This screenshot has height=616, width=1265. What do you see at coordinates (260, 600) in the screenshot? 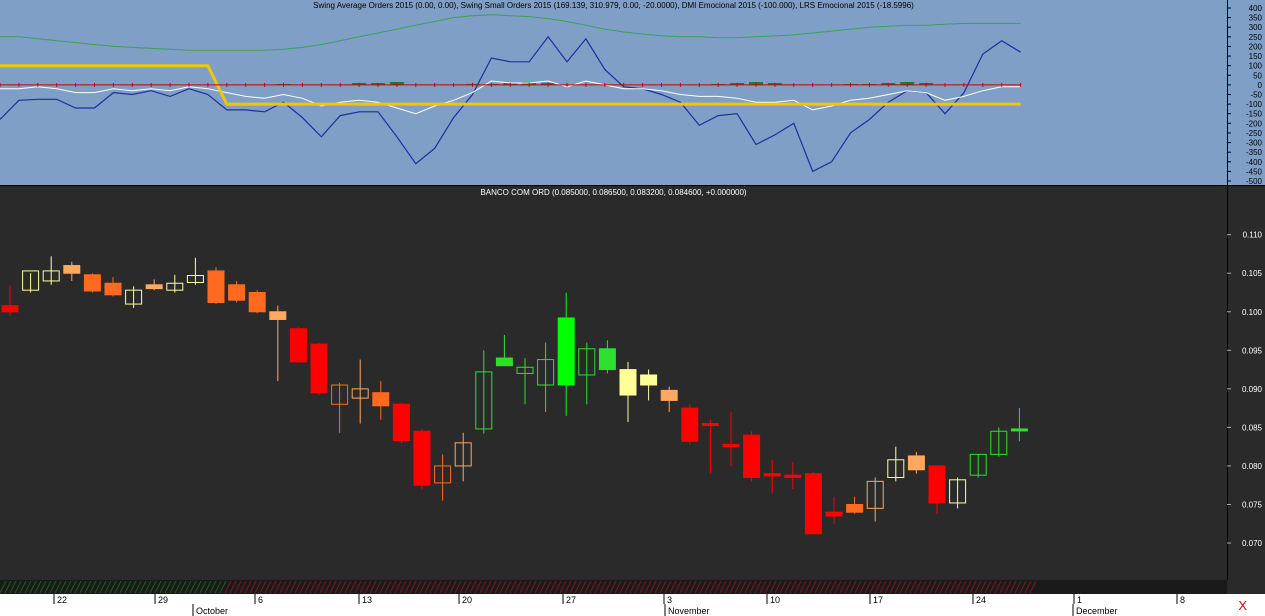
I see `time-axis-label: 6` at bounding box center [260, 600].